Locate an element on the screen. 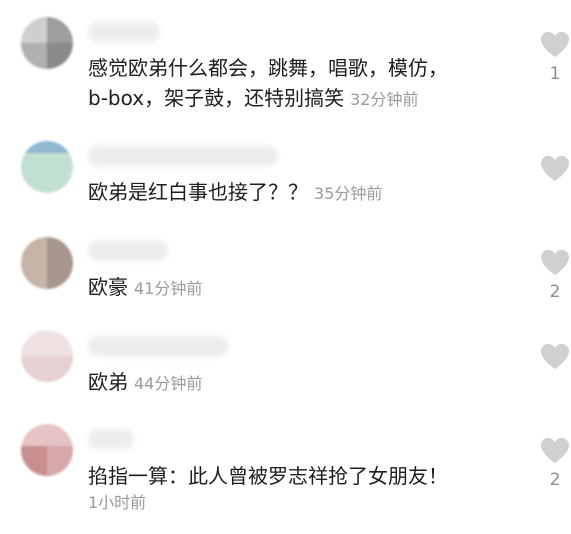 This screenshot has height=534, width=571. comment-line: 掐指一算：此人曾被罗志祥抢了女朋友！ is located at coordinates (268, 476).